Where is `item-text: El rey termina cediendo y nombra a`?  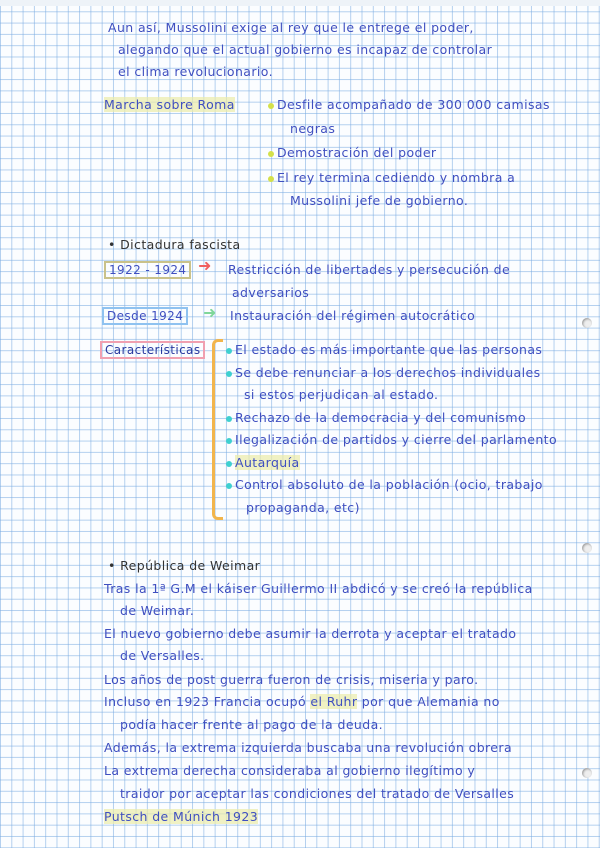 item-text: El rey termina cediendo y nombra a is located at coordinates (396, 177).